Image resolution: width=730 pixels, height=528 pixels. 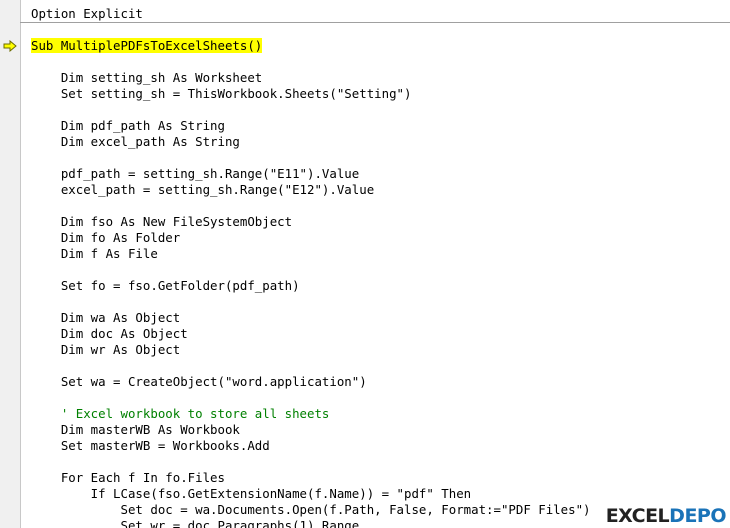 I want to click on code-line: Option Explicit, so click(x=87, y=14).